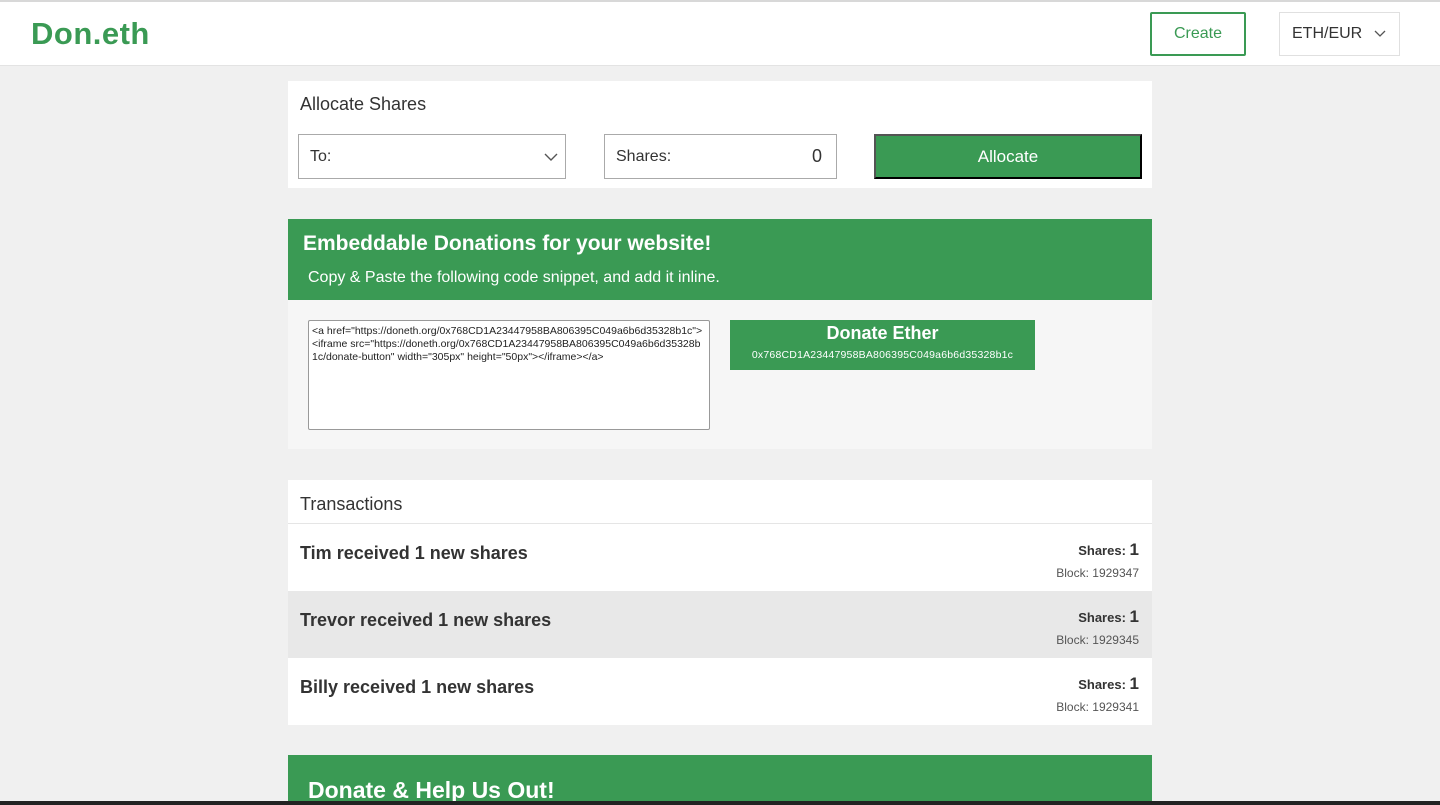  Describe the element at coordinates (90, 34) in the screenshot. I see `brand-logo: Don.eth` at that location.